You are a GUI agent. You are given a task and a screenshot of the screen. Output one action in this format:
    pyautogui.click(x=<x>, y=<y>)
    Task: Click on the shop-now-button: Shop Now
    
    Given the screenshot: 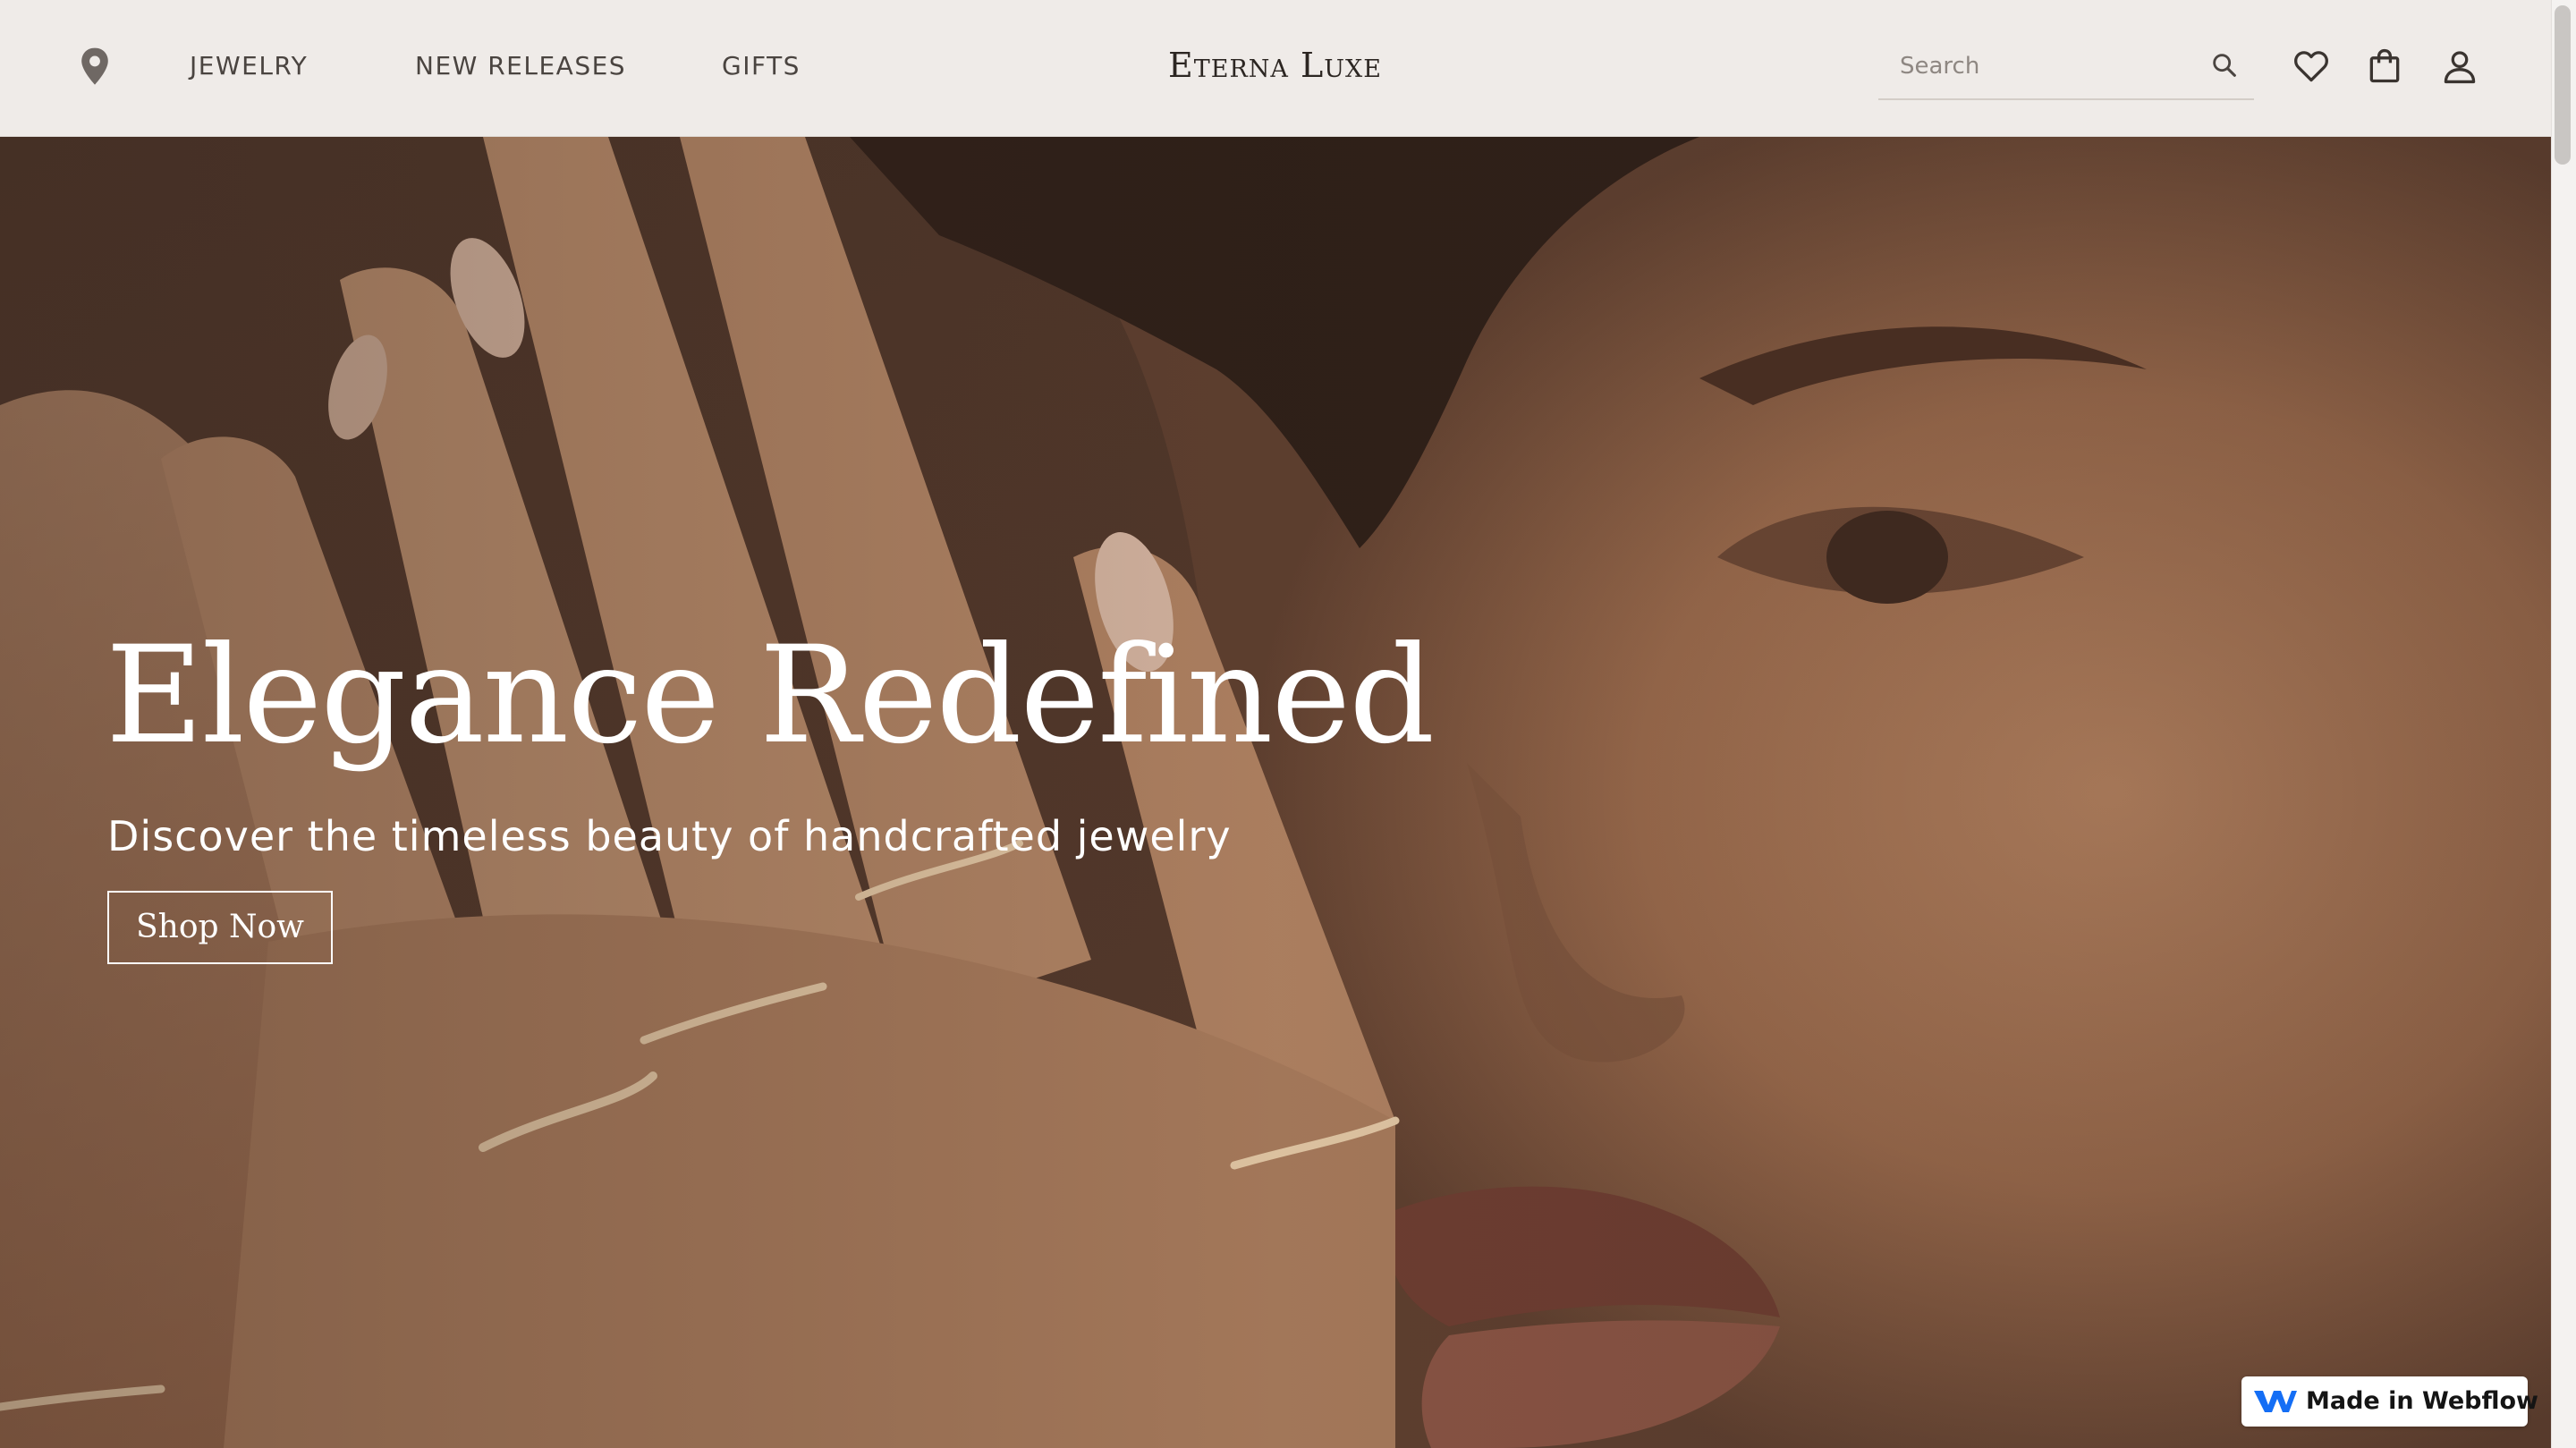 What is the action you would take?
    pyautogui.click(x=220, y=927)
    